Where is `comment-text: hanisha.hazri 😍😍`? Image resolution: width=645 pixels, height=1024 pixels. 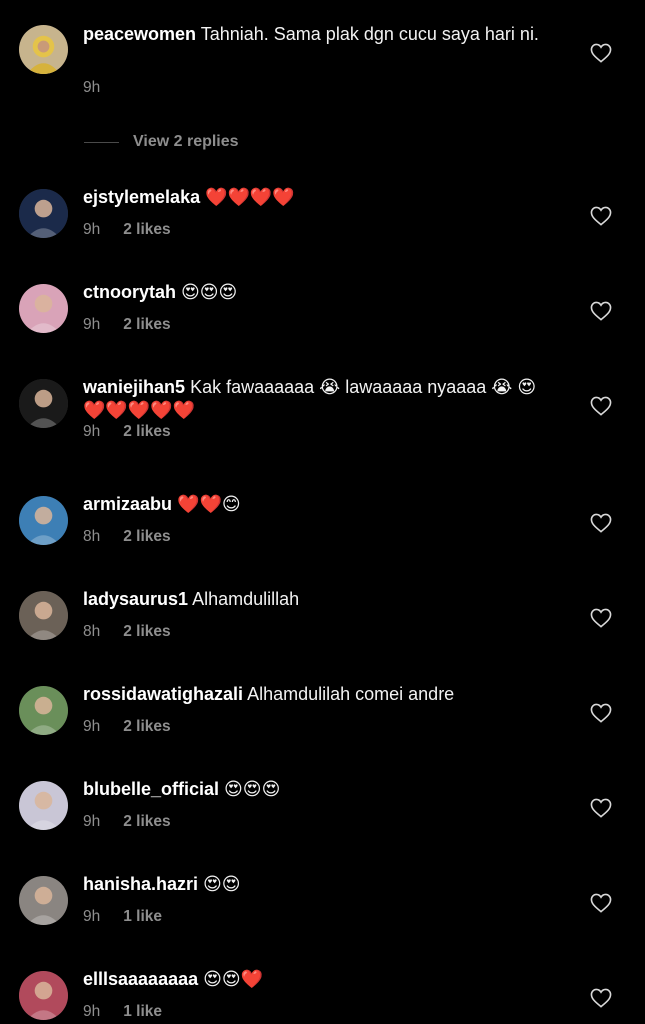 comment-text: hanisha.hazri 😍😍 is located at coordinates (320, 884).